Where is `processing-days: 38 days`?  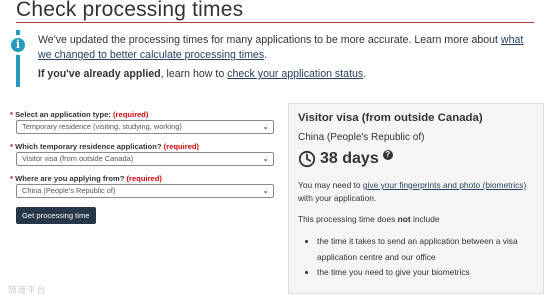 processing-days: 38 days is located at coordinates (349, 158).